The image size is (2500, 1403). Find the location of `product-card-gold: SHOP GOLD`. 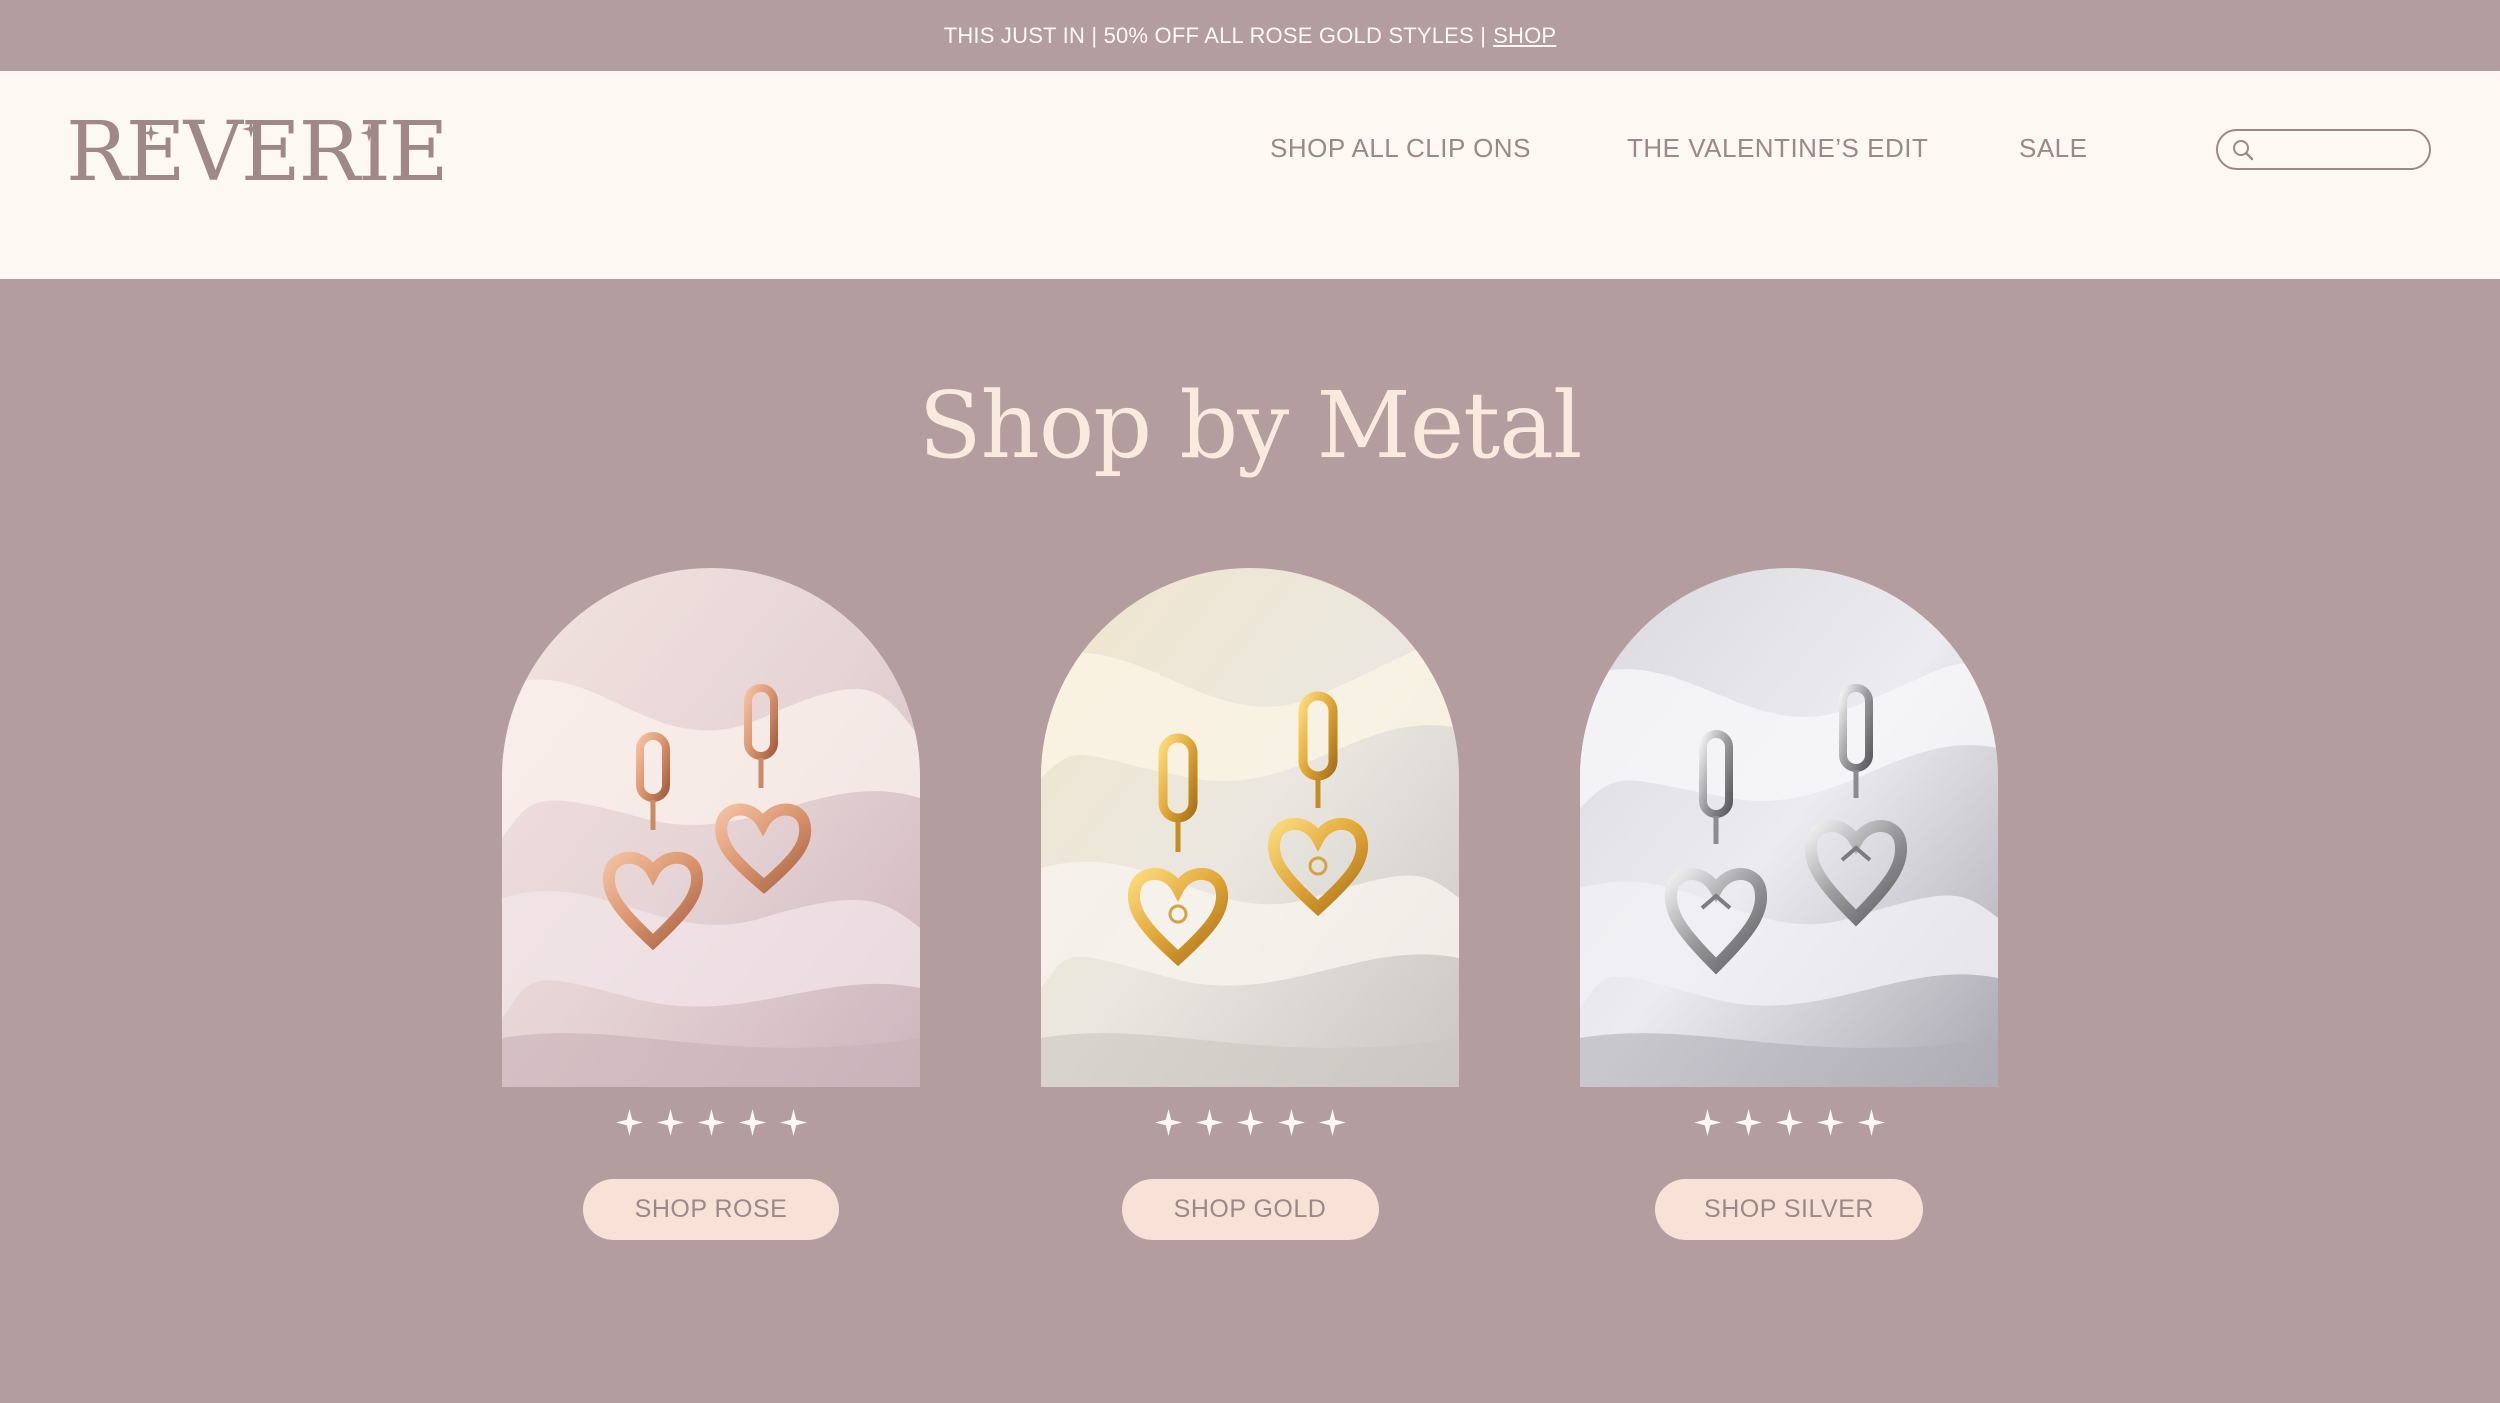

product-card-gold: SHOP GOLD is located at coordinates (1250, 904).